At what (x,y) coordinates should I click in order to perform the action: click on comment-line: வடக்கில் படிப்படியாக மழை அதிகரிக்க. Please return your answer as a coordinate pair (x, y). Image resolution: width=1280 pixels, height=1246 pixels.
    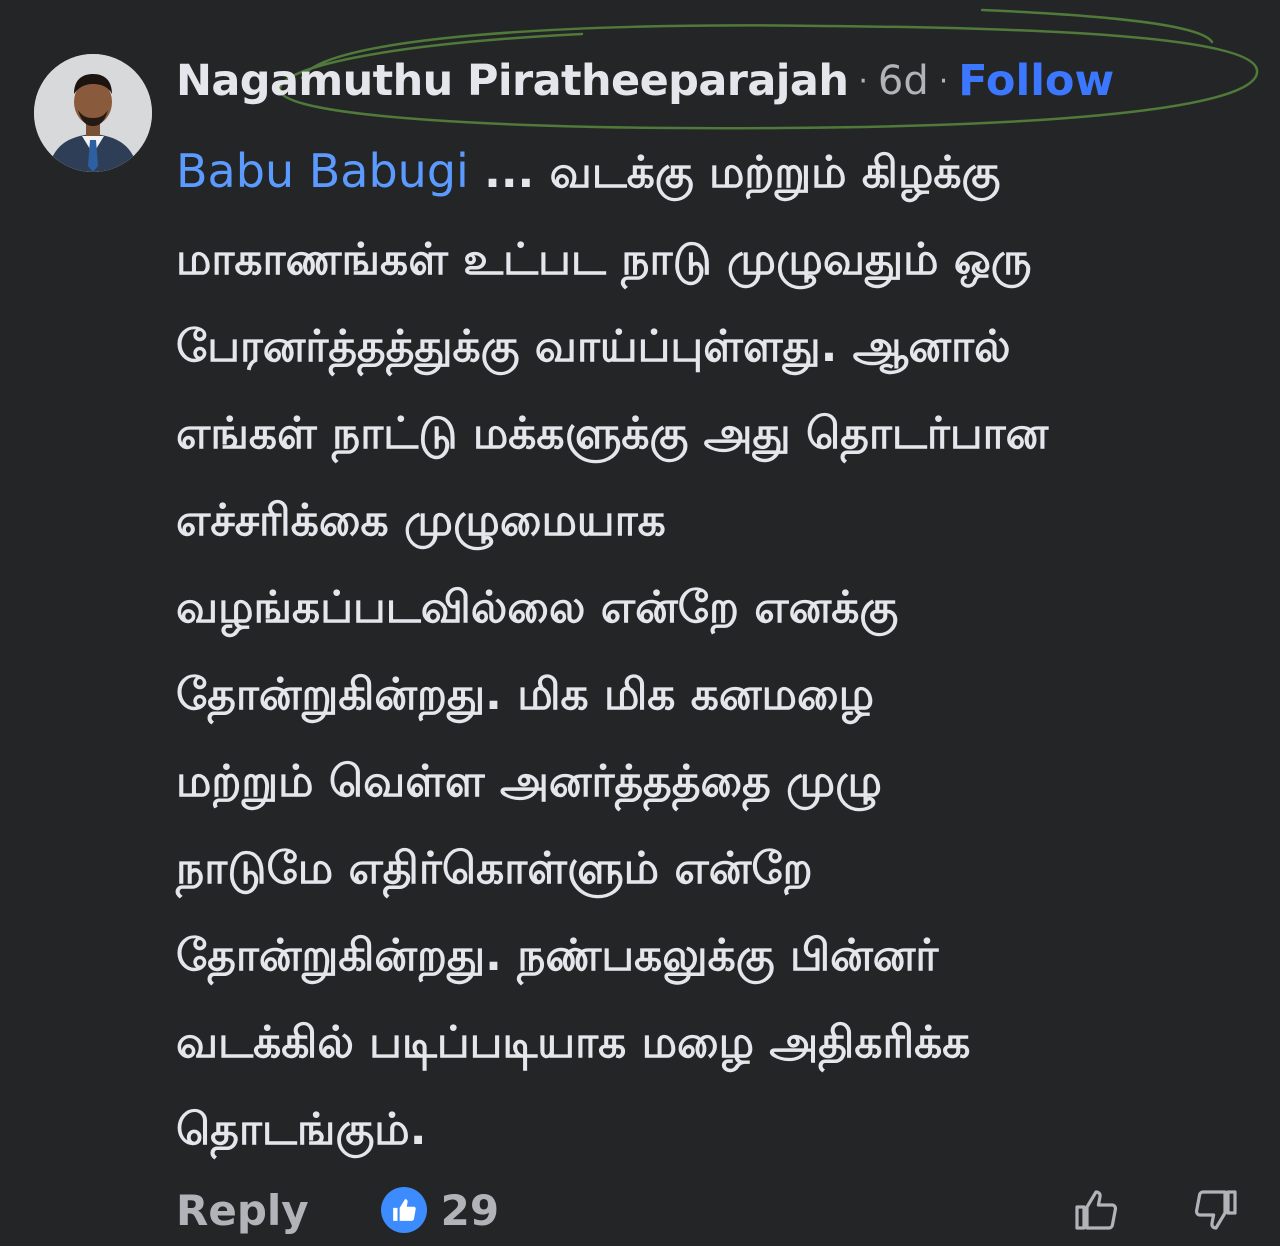
    Looking at the image, I should click on (573, 1042).